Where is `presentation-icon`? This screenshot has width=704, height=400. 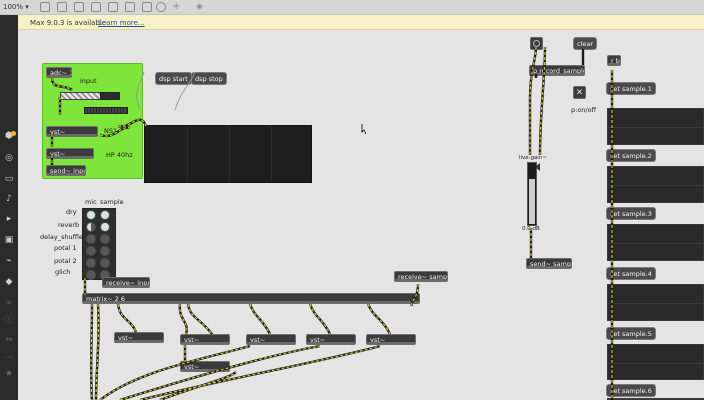
presentation-icon is located at coordinates (62, 7).